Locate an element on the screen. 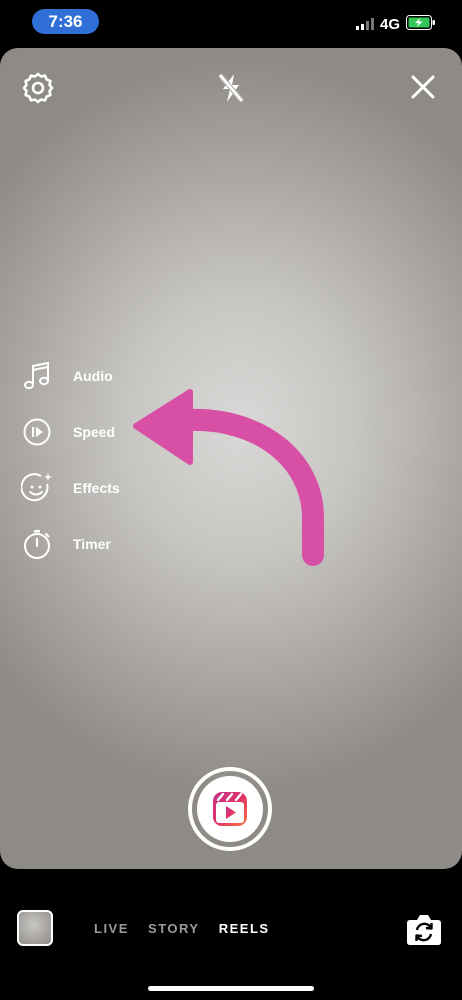 The width and height of the screenshot is (462, 1000). reels-icon is located at coordinates (230, 809).